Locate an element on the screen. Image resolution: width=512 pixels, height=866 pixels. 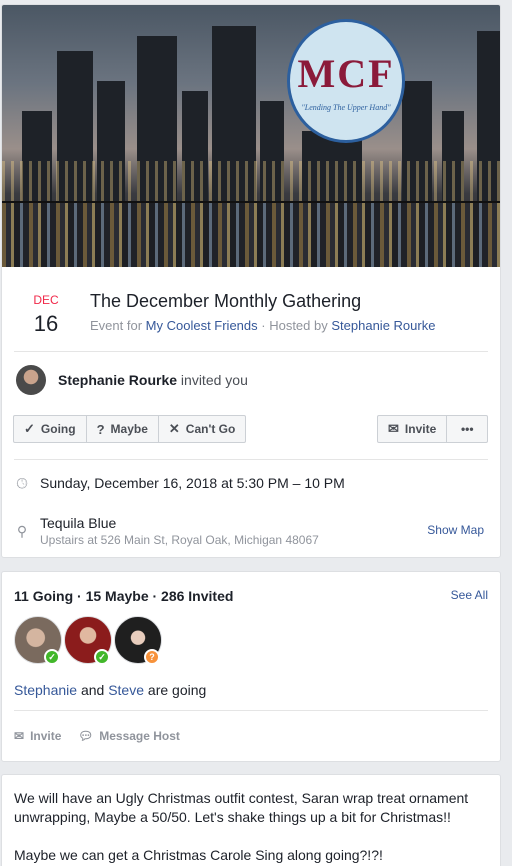
location-pin-icon: ⚲ is located at coordinates (22, 531).